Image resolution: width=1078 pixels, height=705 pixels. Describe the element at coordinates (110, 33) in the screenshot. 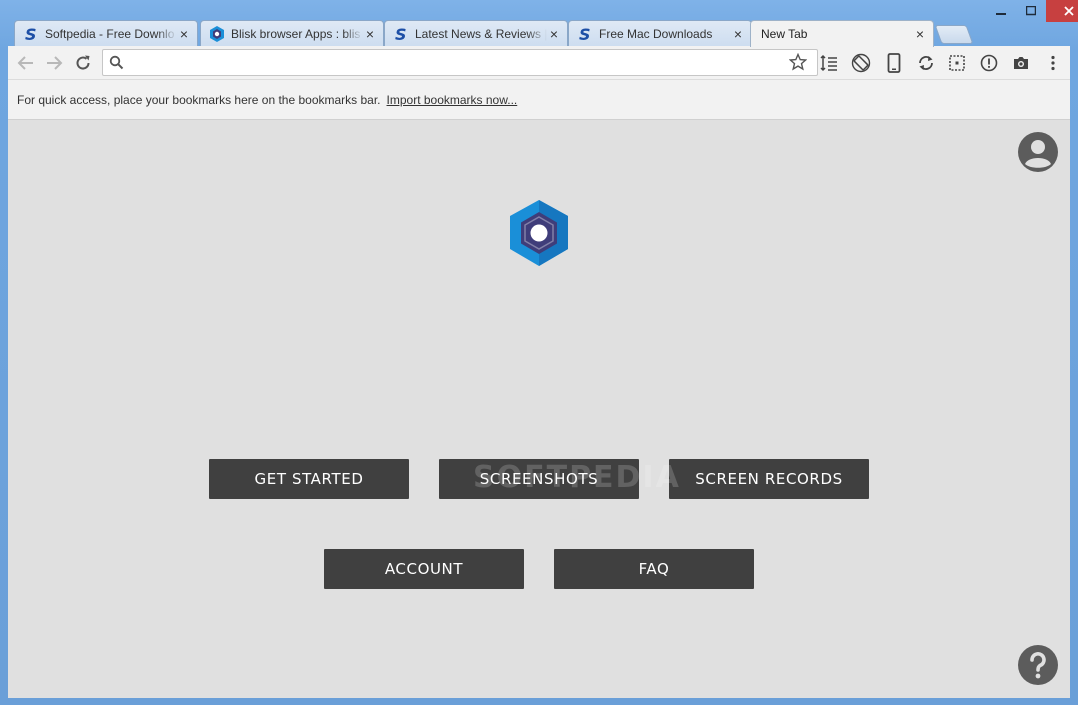

I see `tab-title: Softpedia - Free Downlo` at that location.